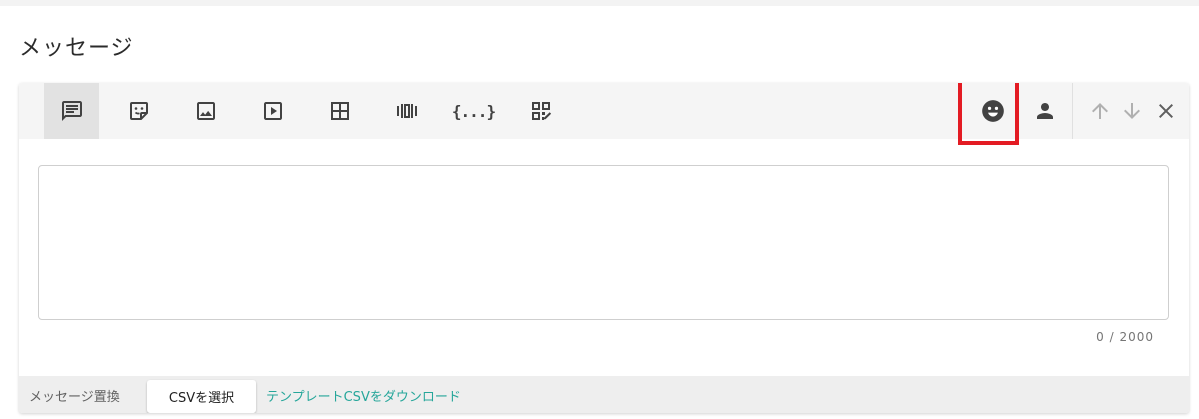 This screenshot has height=419, width=1199. Describe the element at coordinates (1072, 111) in the screenshot. I see `toolbar-divider` at that location.